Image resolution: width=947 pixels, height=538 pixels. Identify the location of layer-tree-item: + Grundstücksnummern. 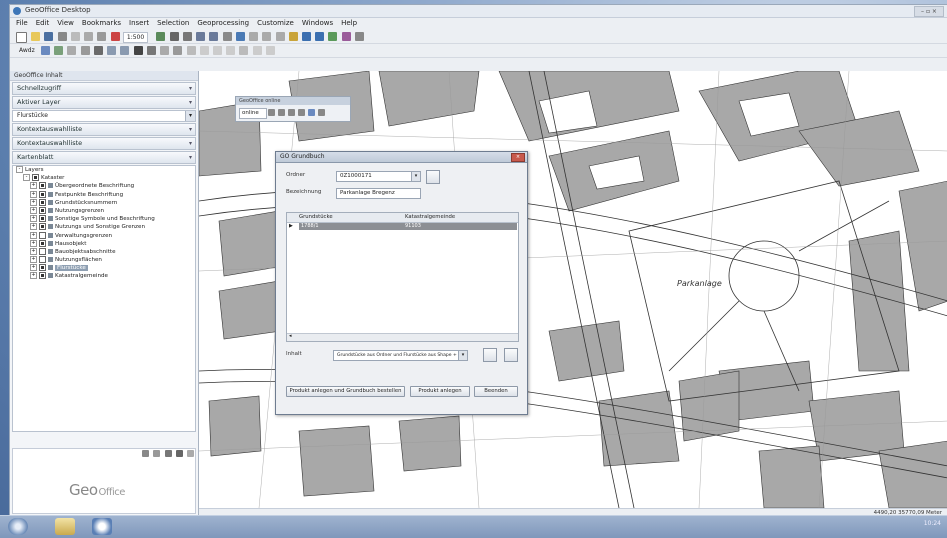
(104, 202).